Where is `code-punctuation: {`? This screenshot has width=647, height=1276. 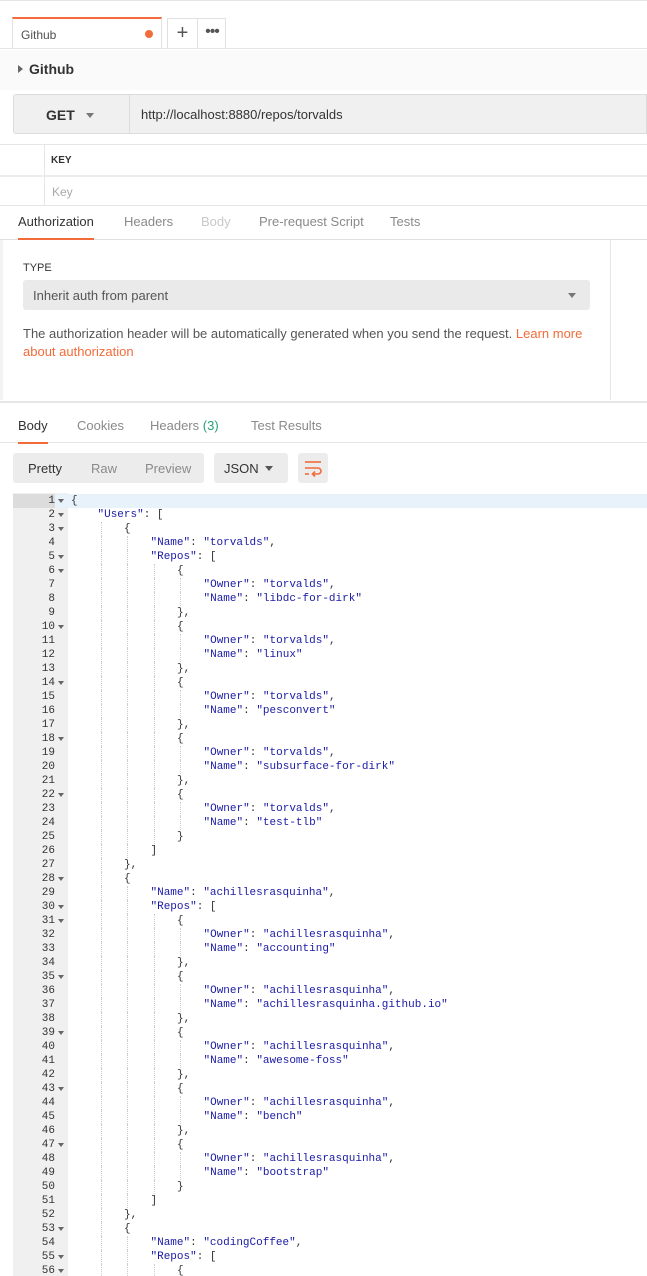 code-punctuation: { is located at coordinates (180, 921).